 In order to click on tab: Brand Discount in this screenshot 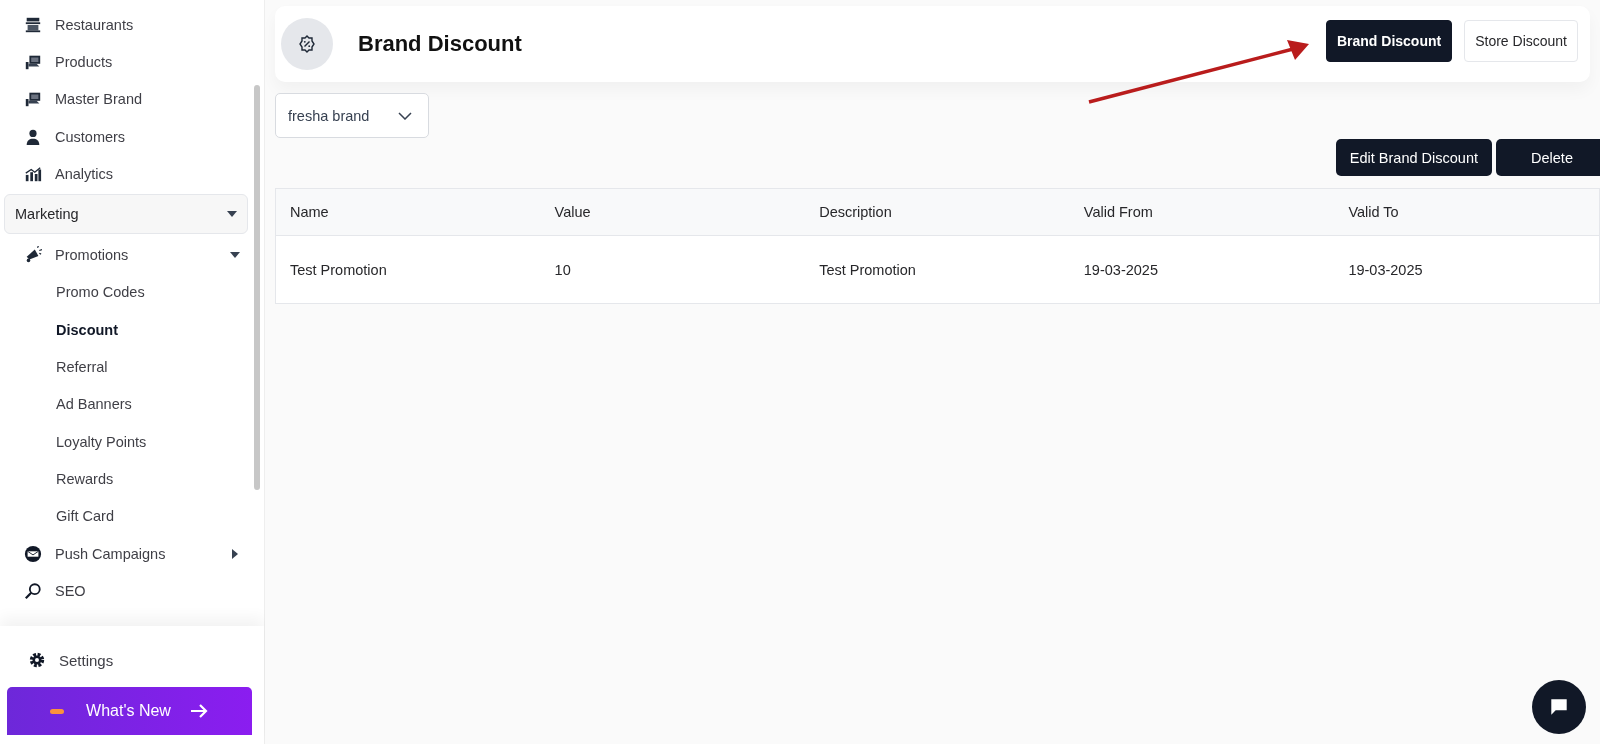, I will do `click(1389, 41)`.